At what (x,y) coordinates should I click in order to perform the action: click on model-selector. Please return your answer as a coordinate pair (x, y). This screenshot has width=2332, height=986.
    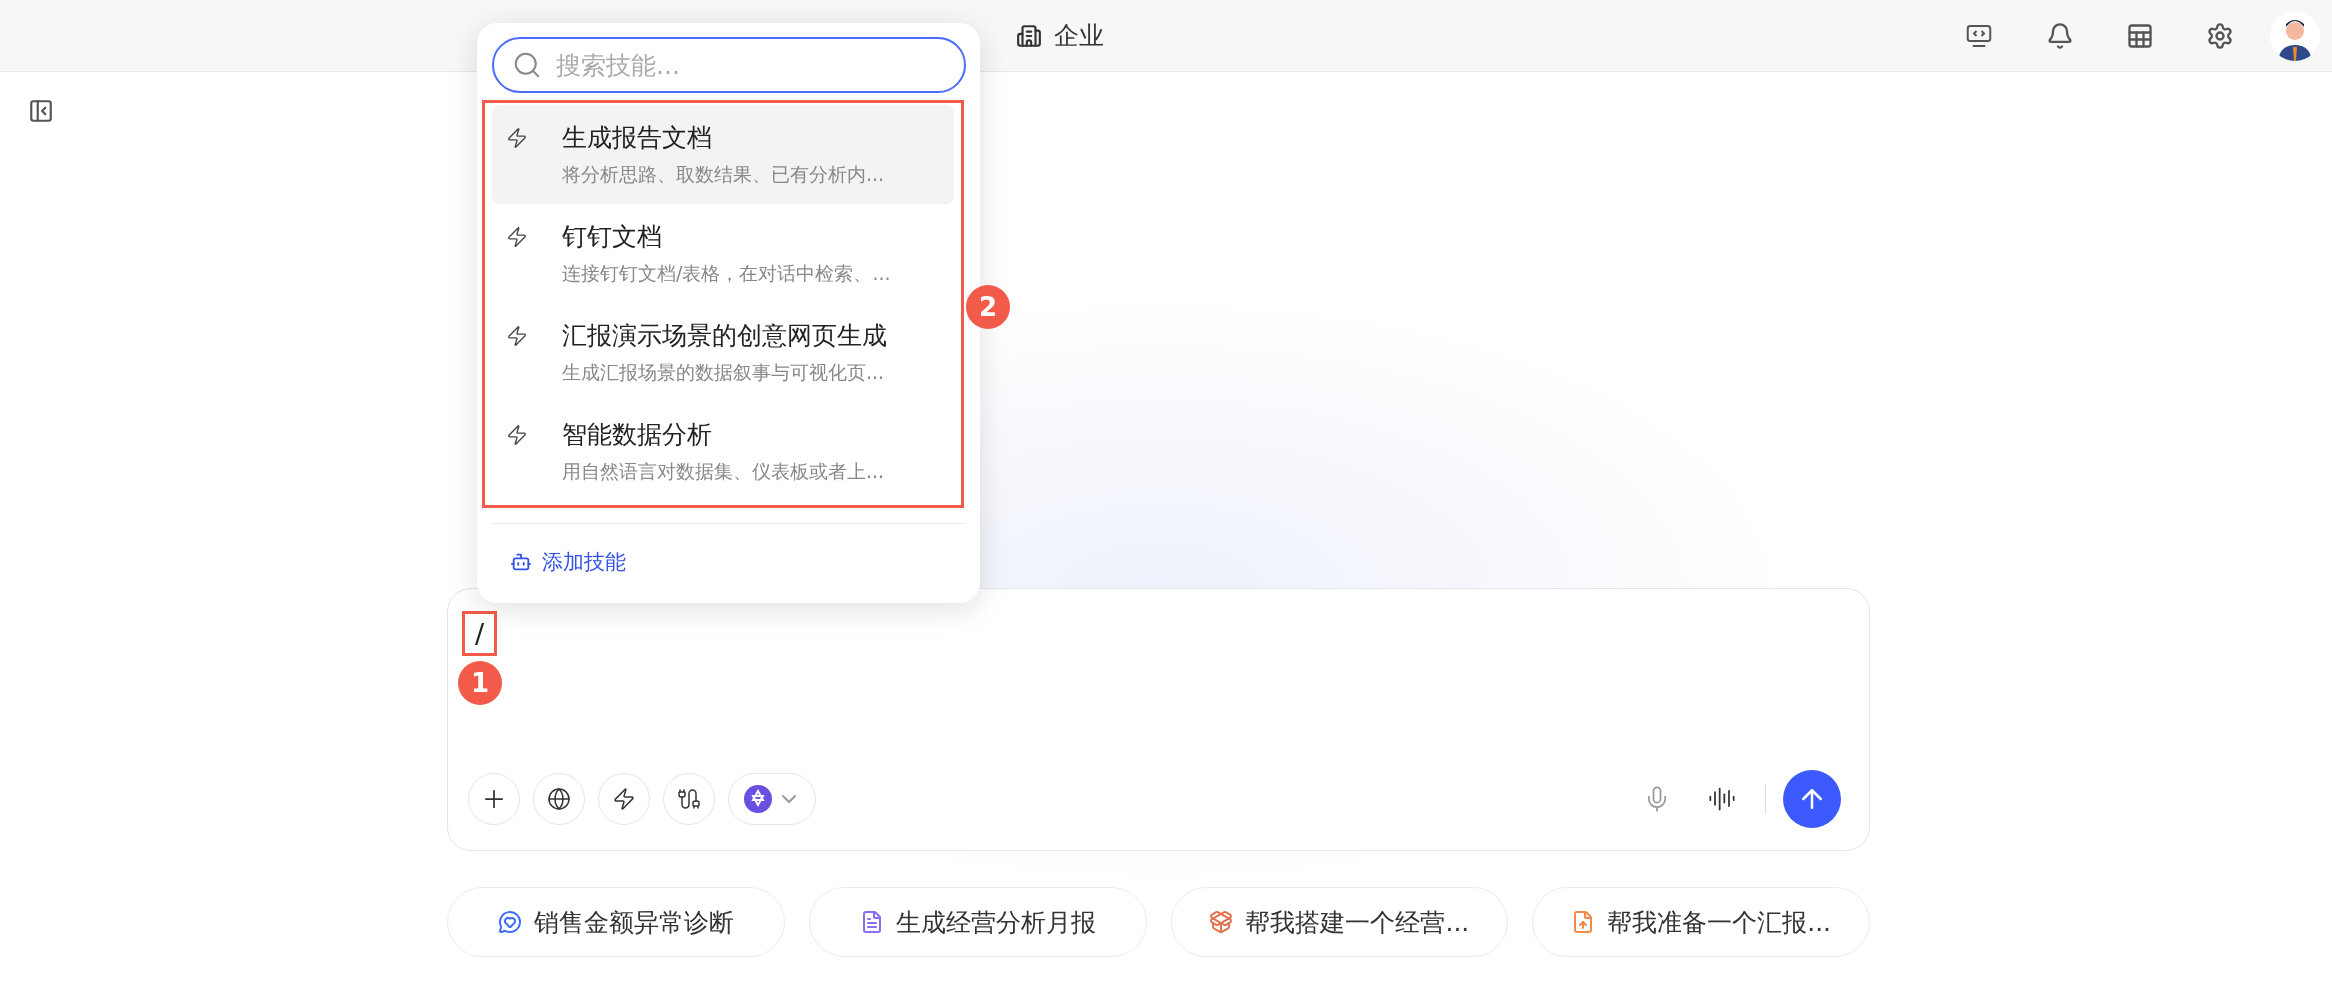
    Looking at the image, I should click on (772, 799).